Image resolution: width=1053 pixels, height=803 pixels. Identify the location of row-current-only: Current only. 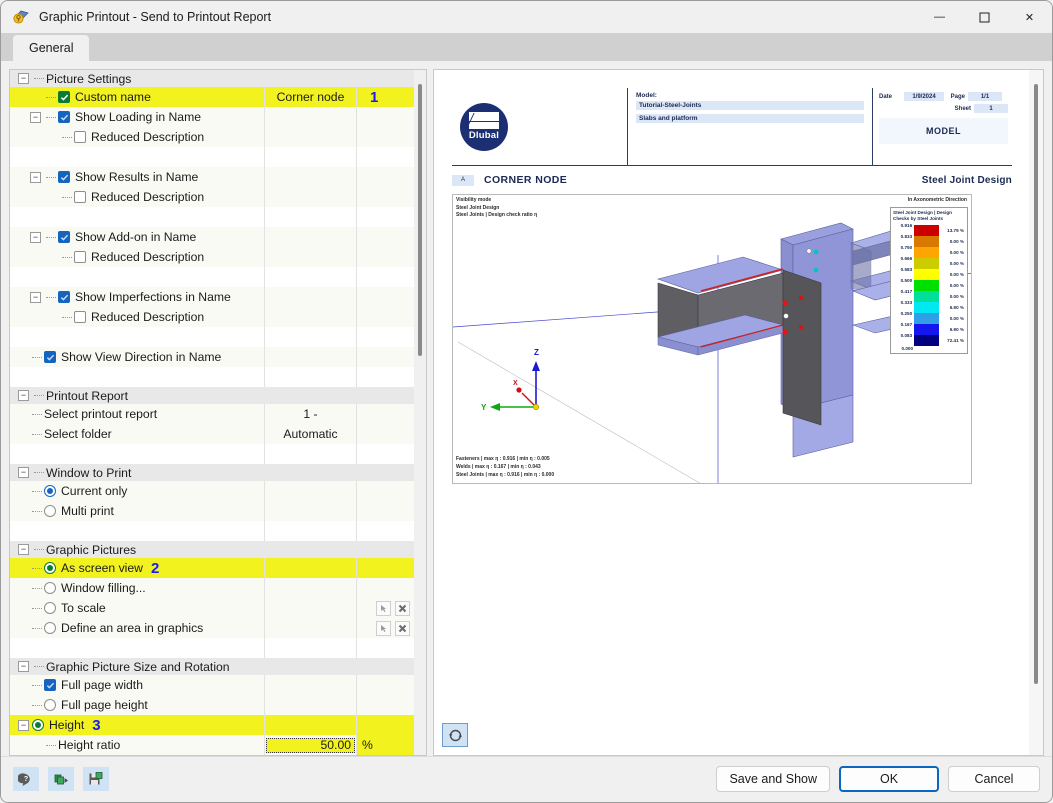
(212, 491).